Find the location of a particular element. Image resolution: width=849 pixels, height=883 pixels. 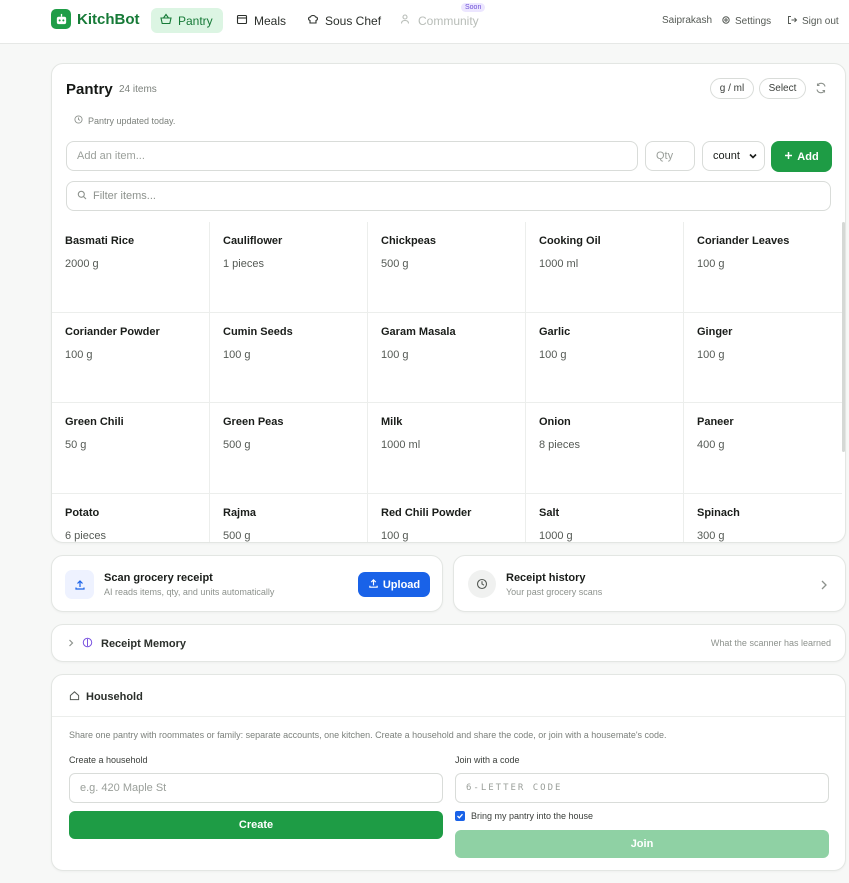

tab-community-label: Community is located at coordinates (448, 20).